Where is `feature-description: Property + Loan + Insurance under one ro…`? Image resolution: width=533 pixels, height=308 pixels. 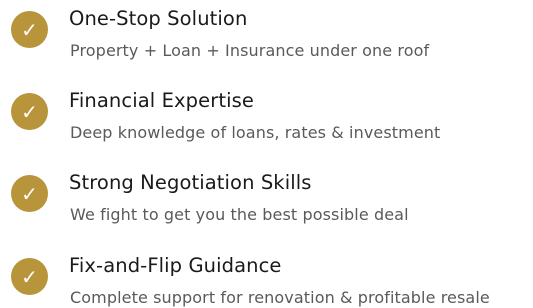
feature-description: Property + Loan + Insurance under one ro… is located at coordinates (250, 50).